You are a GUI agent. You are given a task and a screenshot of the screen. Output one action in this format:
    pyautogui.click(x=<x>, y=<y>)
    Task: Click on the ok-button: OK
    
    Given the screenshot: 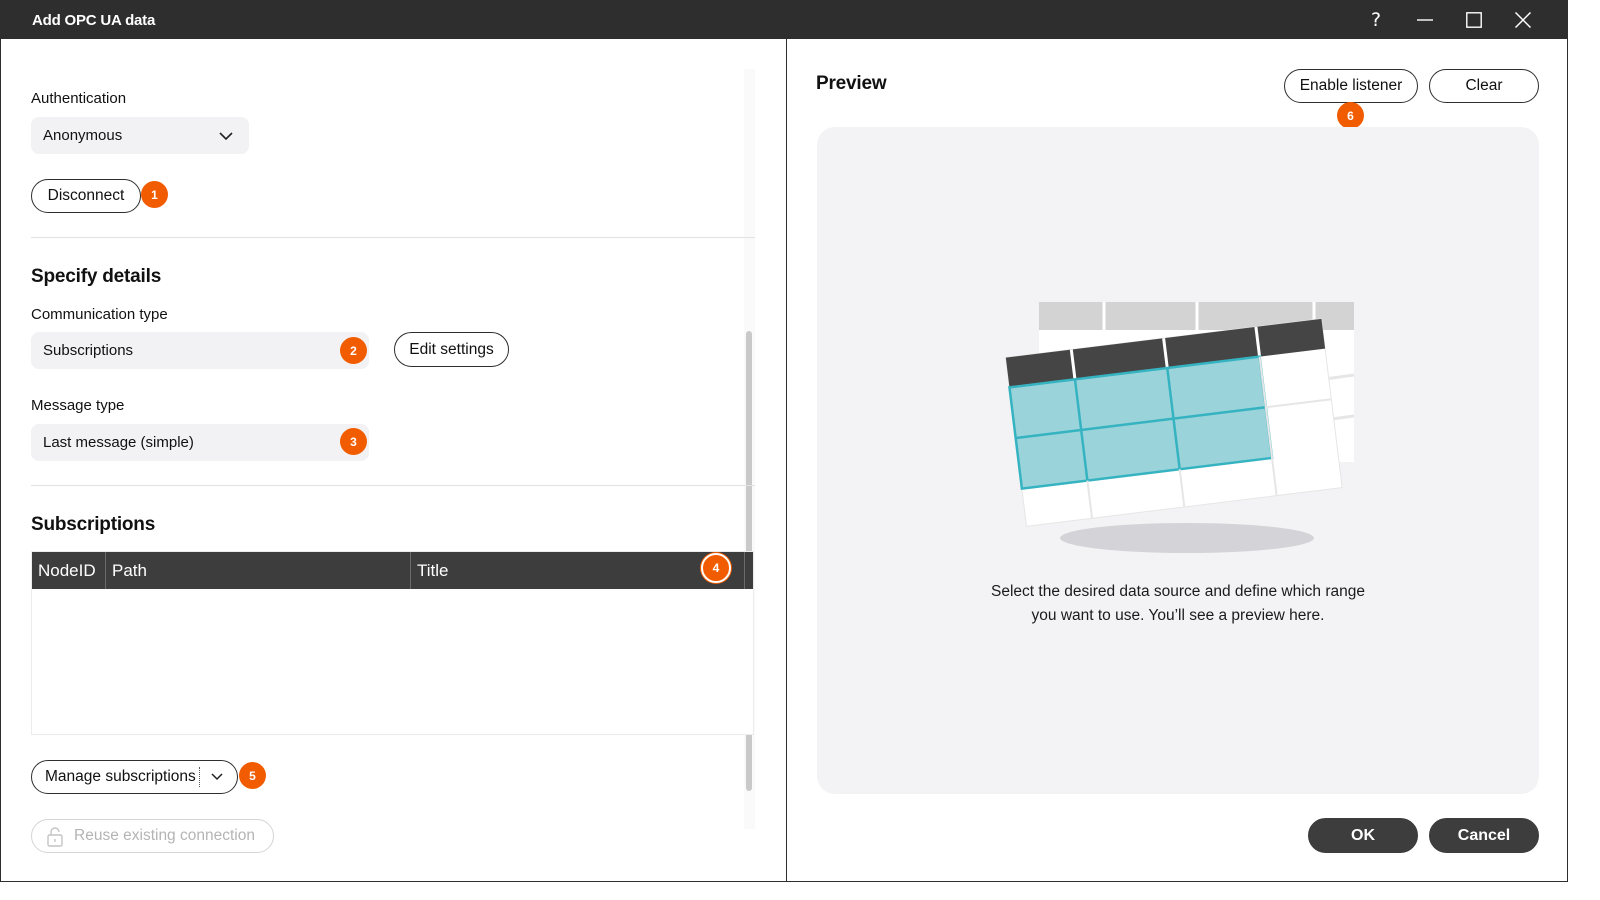 What is the action you would take?
    pyautogui.click(x=1363, y=835)
    